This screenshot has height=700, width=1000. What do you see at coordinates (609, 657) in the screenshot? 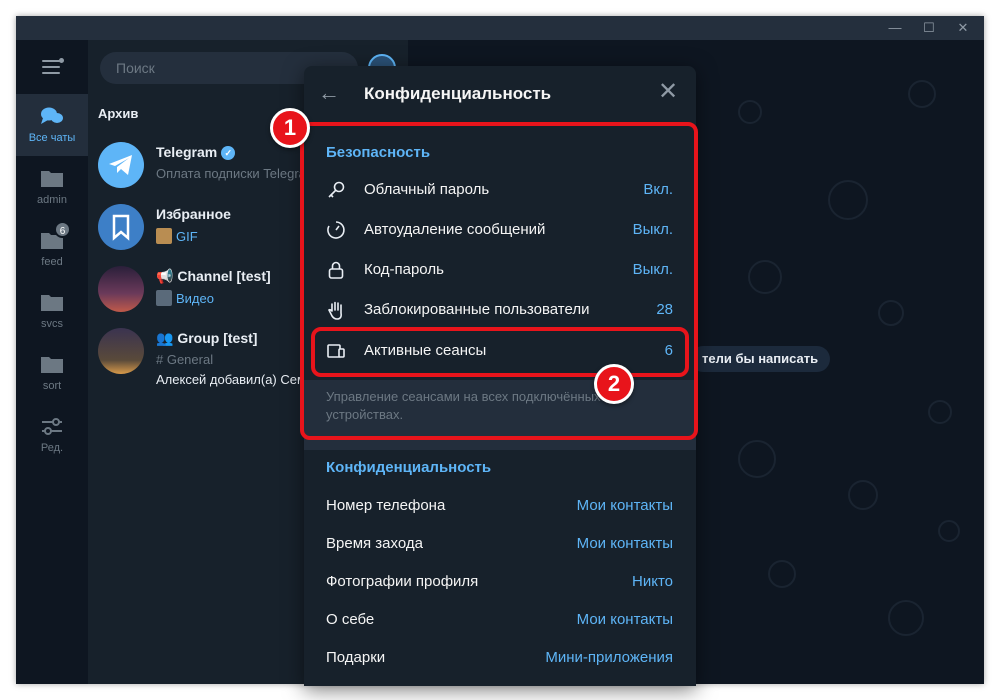
I see `row-value: Мини-приложения` at bounding box center [609, 657].